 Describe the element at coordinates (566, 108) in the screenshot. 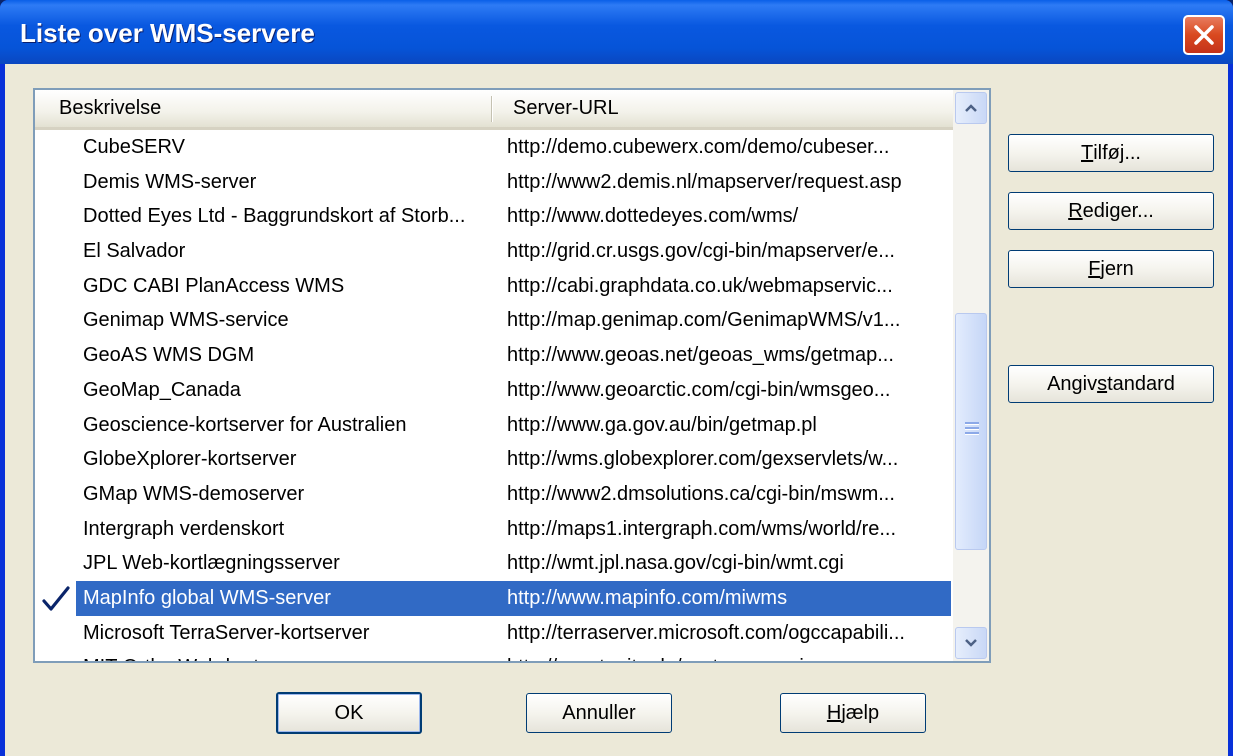

I see `column-header-server-url: Server-URL` at that location.